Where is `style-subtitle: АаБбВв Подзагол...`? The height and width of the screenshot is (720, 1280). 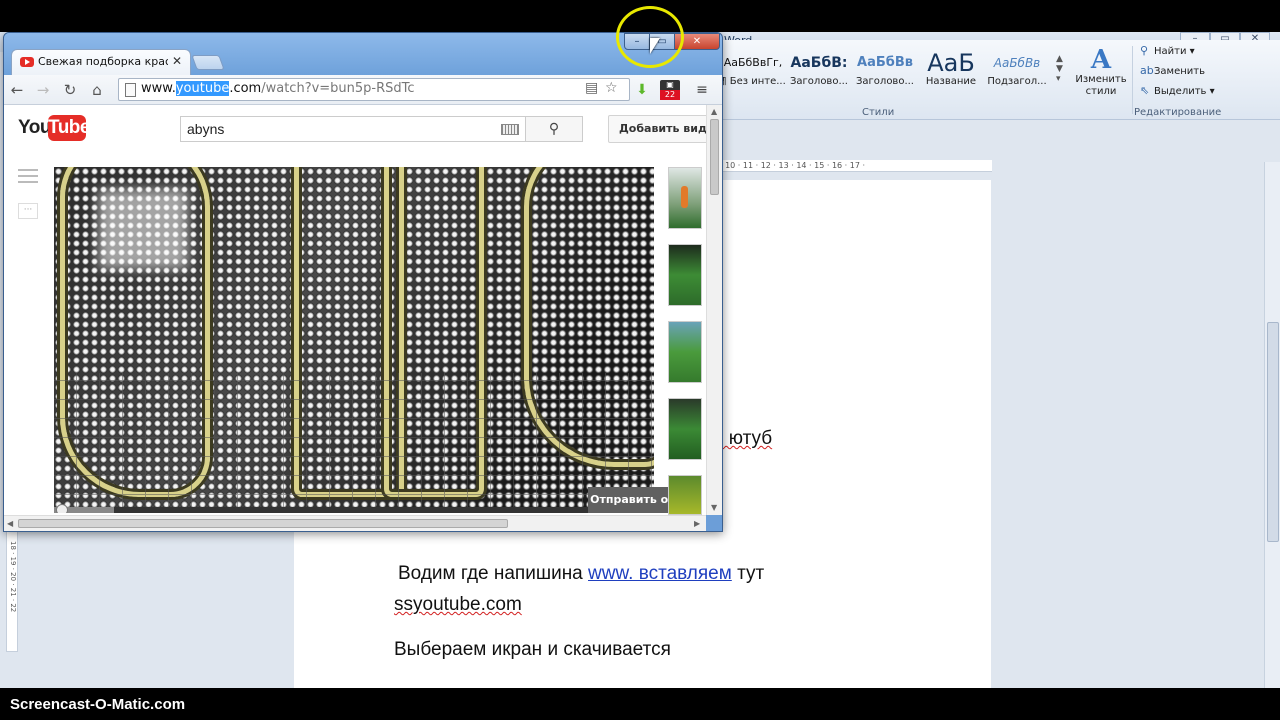
style-subtitle: АаБбВв Подзагол... is located at coordinates (1017, 75).